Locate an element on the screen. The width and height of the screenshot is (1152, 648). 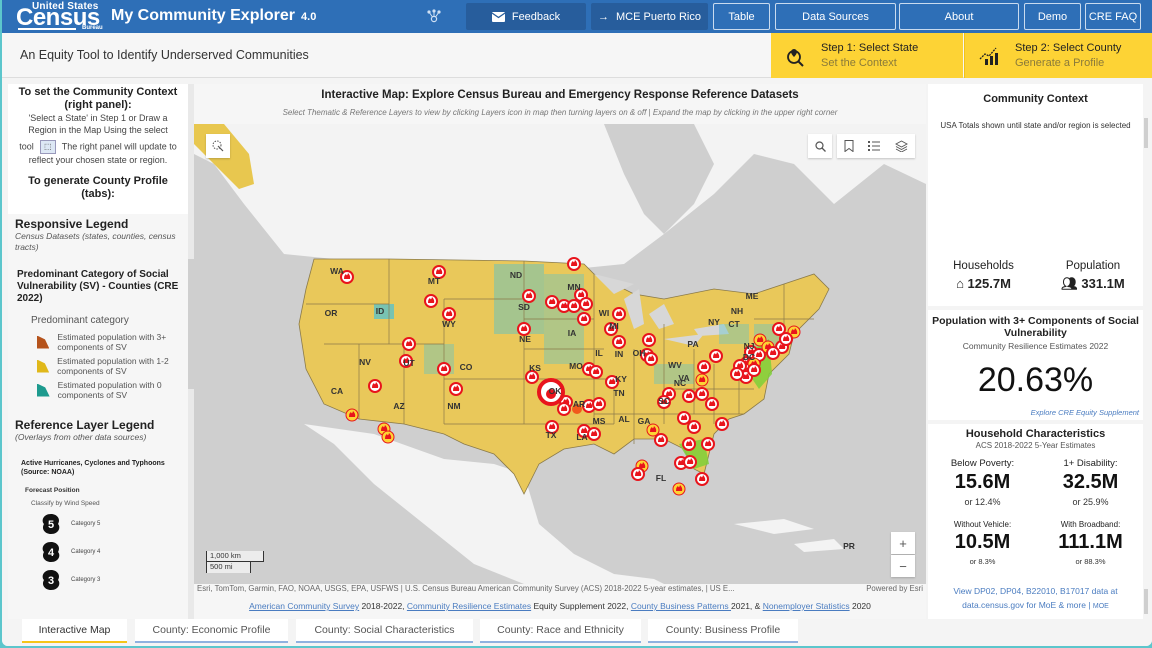
step2-select-county-button: Step 2: Select County Generate a Profile is located at coordinates (1058, 55).